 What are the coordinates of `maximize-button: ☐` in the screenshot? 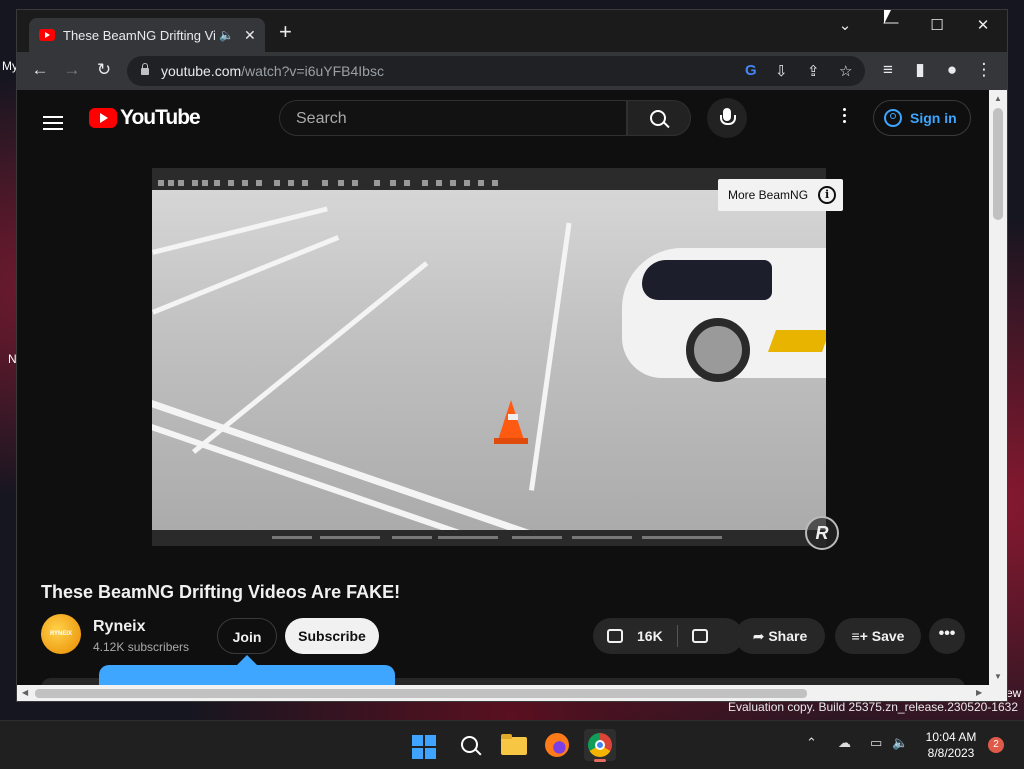 It's located at (937, 25).